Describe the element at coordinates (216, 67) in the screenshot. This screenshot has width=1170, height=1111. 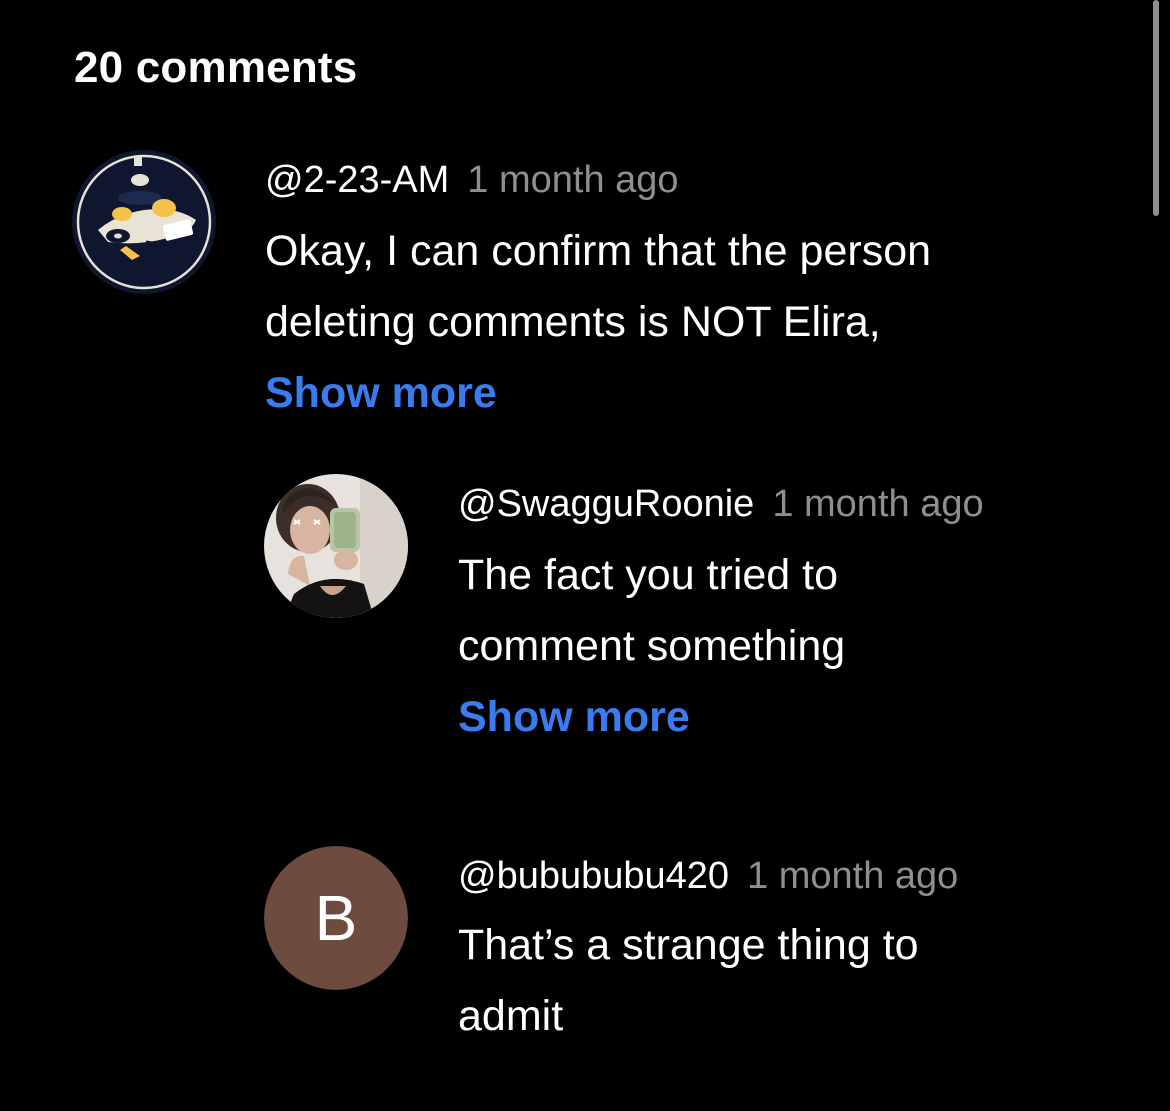
I see `comments-count-header: 20 comments` at that location.